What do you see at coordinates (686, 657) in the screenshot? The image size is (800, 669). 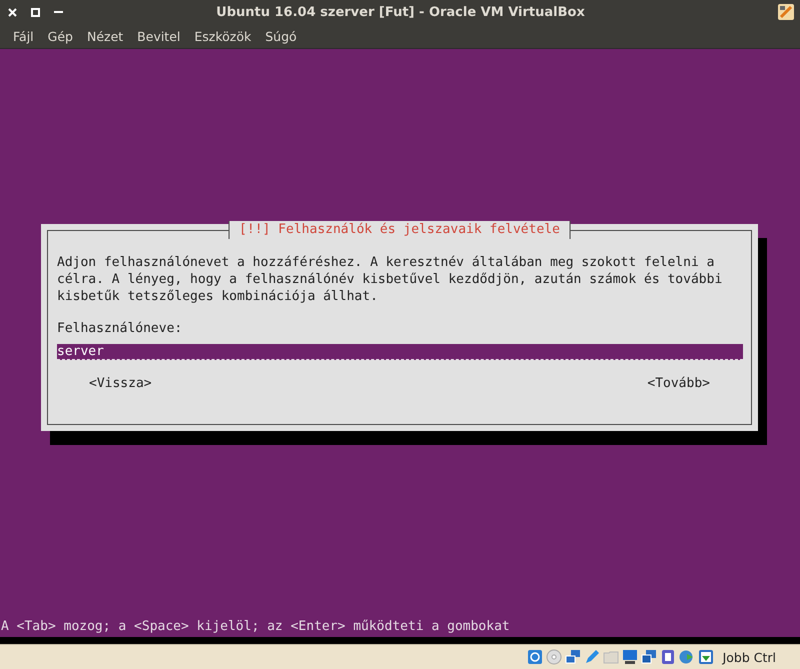 I see `globe-icon` at bounding box center [686, 657].